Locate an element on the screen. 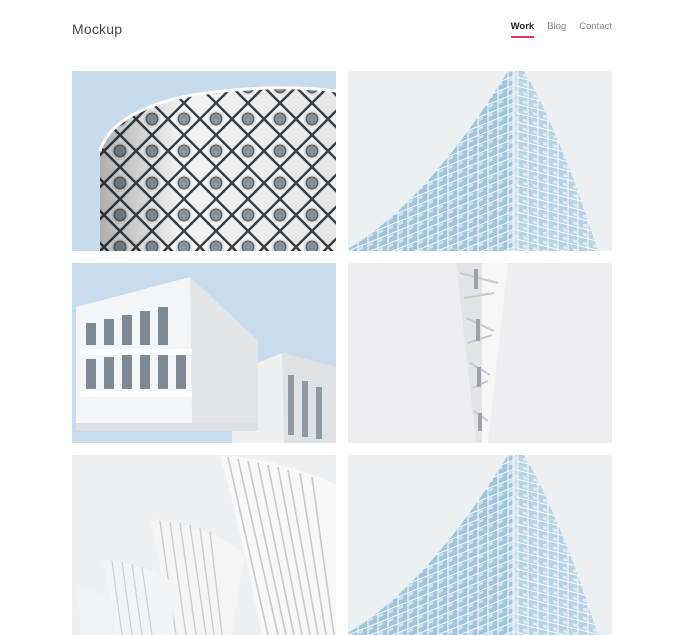 Image resolution: width=683 pixels, height=635 pixels. site-header: Mockup Work Blog Contact is located at coordinates (342, 30).